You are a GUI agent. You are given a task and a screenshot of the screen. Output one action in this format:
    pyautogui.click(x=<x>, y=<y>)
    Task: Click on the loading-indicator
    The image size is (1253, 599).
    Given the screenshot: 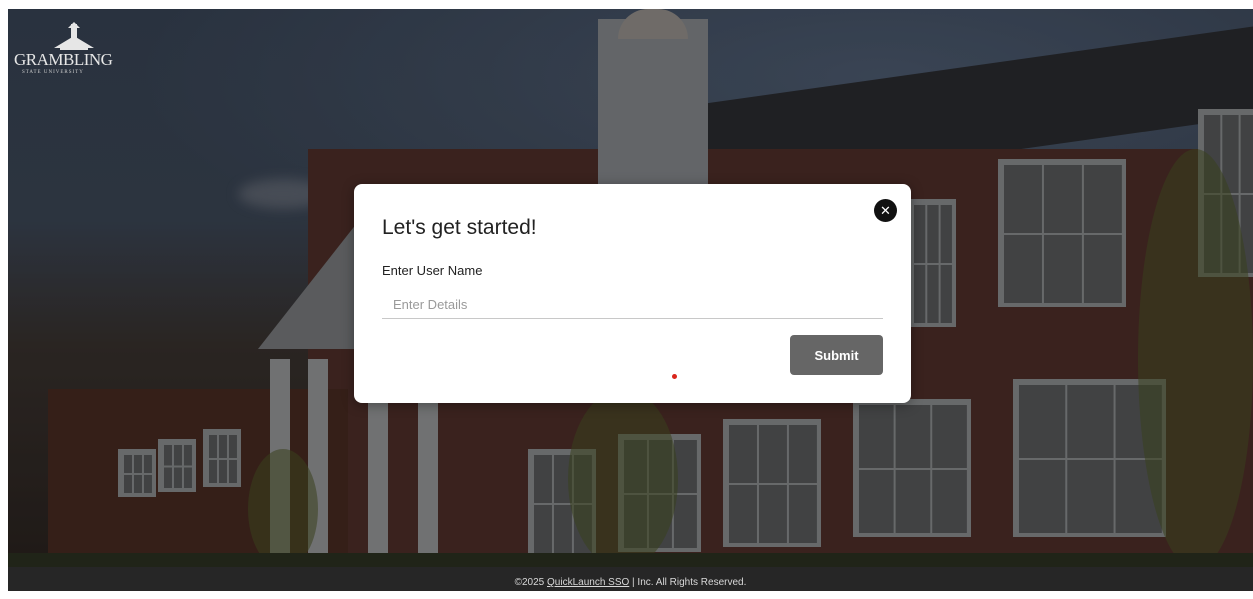 What is the action you would take?
    pyautogui.click(x=674, y=376)
    